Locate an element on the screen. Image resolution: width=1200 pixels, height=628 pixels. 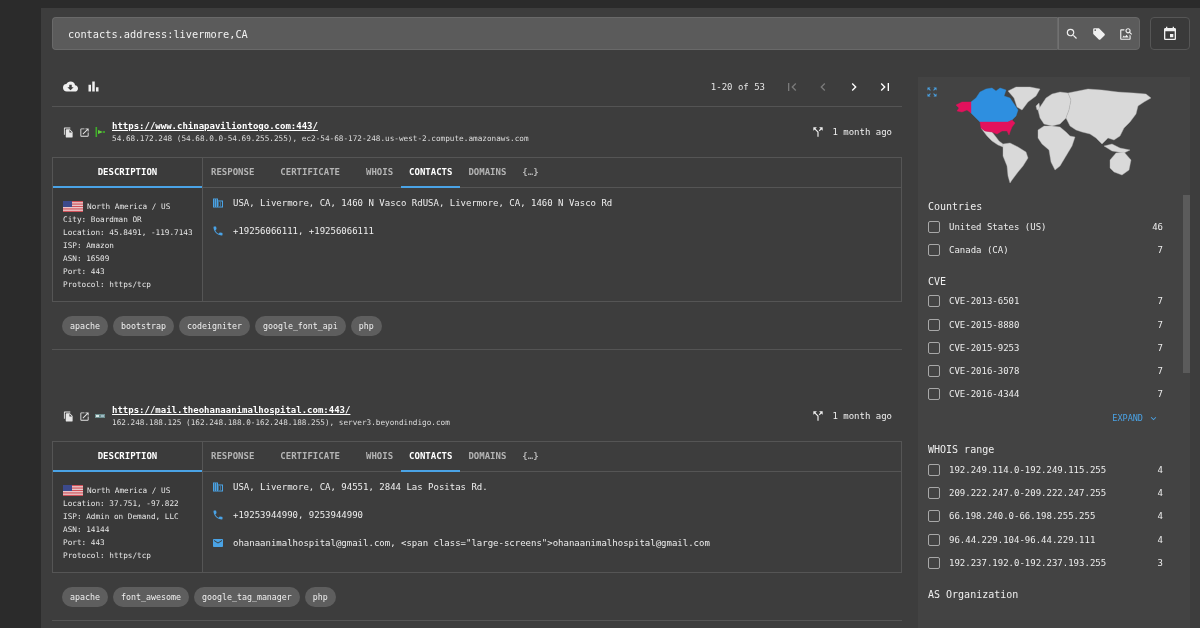
facet-label: 96.44.229.104-96.44.229.111 is located at coordinates (1022, 539).